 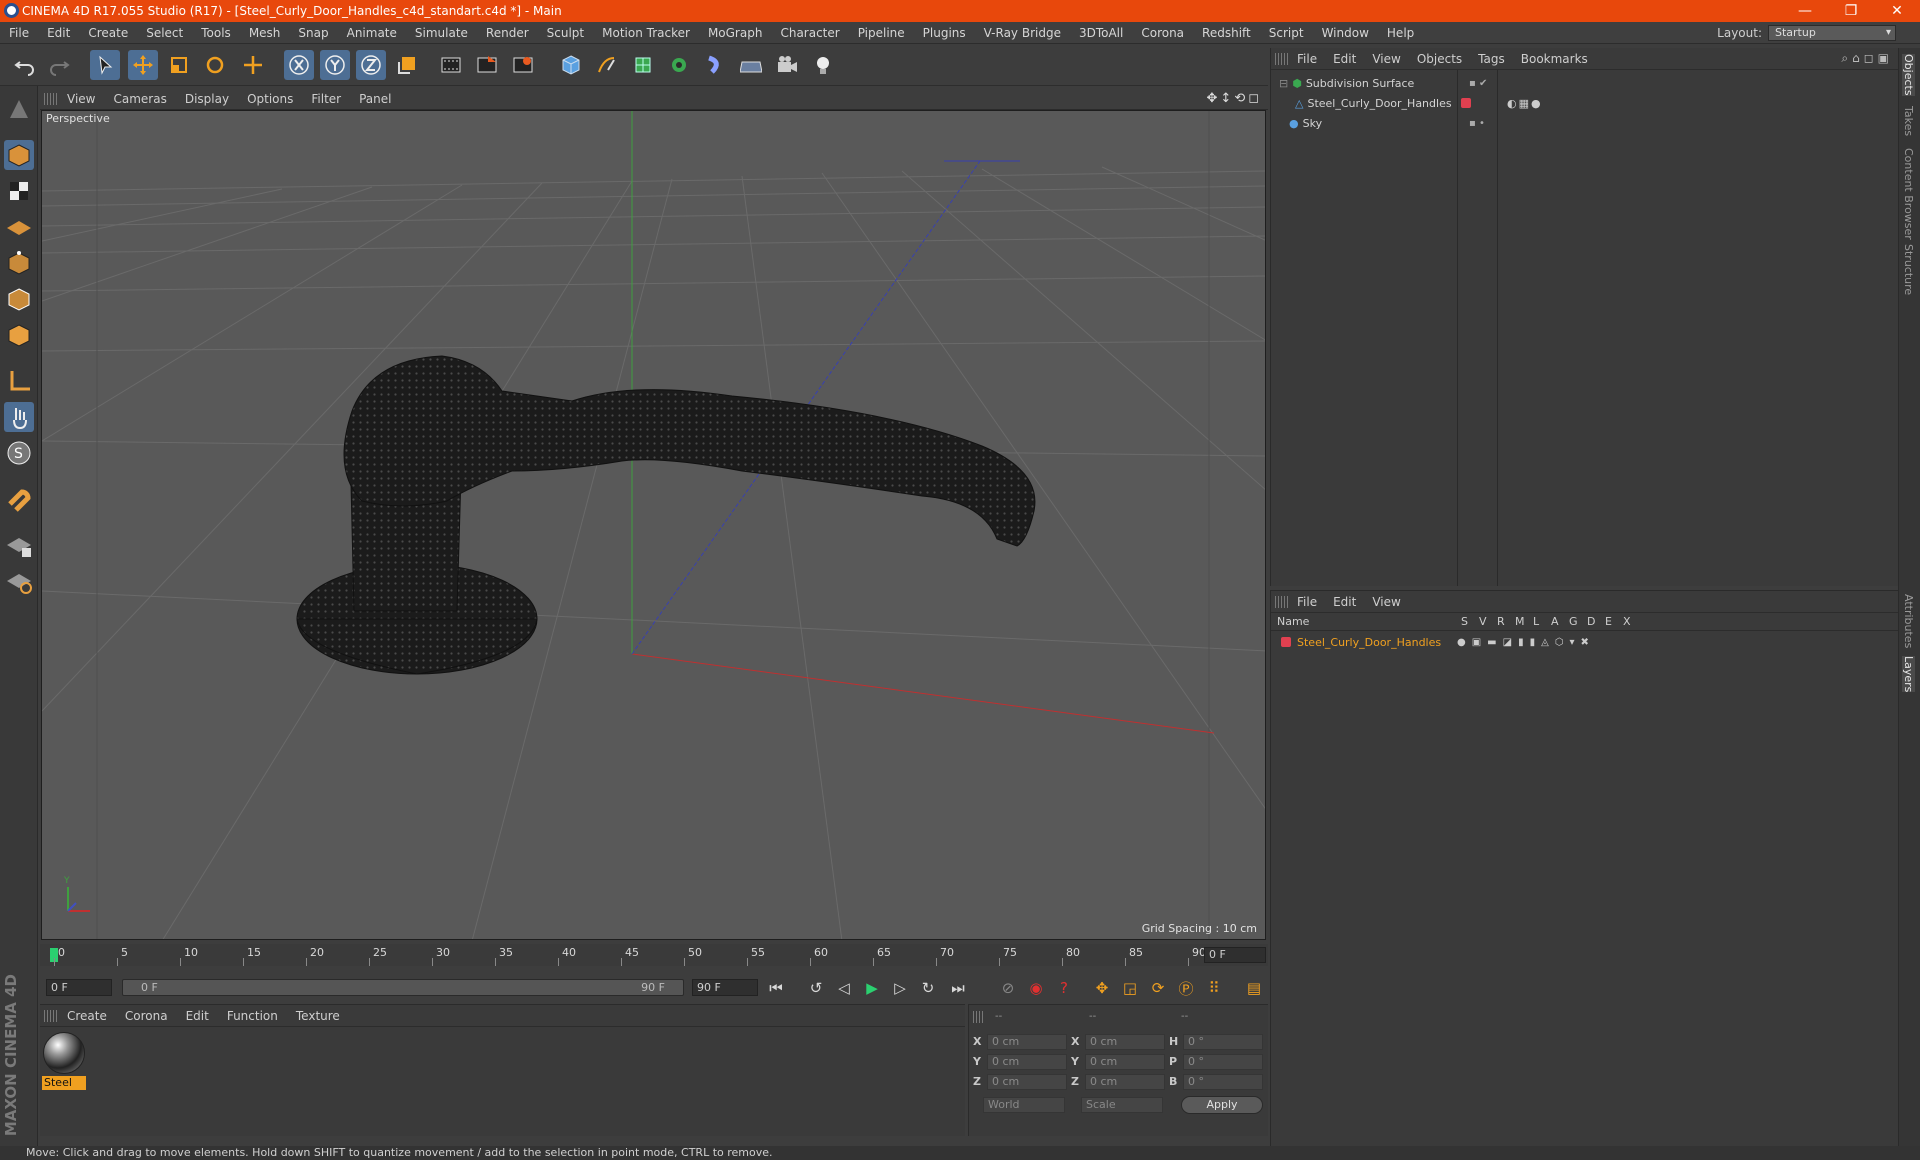 What do you see at coordinates (1223, 1042) in the screenshot?
I see `rot-h-field: 0 °` at bounding box center [1223, 1042].